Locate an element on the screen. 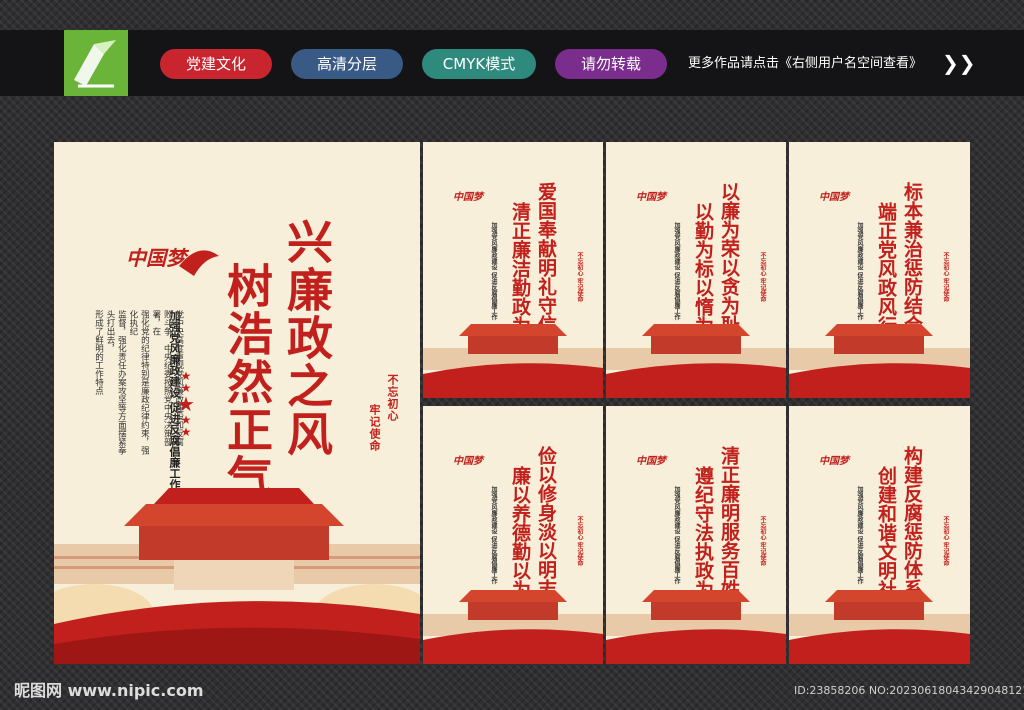  site-logo is located at coordinates (96, 63).